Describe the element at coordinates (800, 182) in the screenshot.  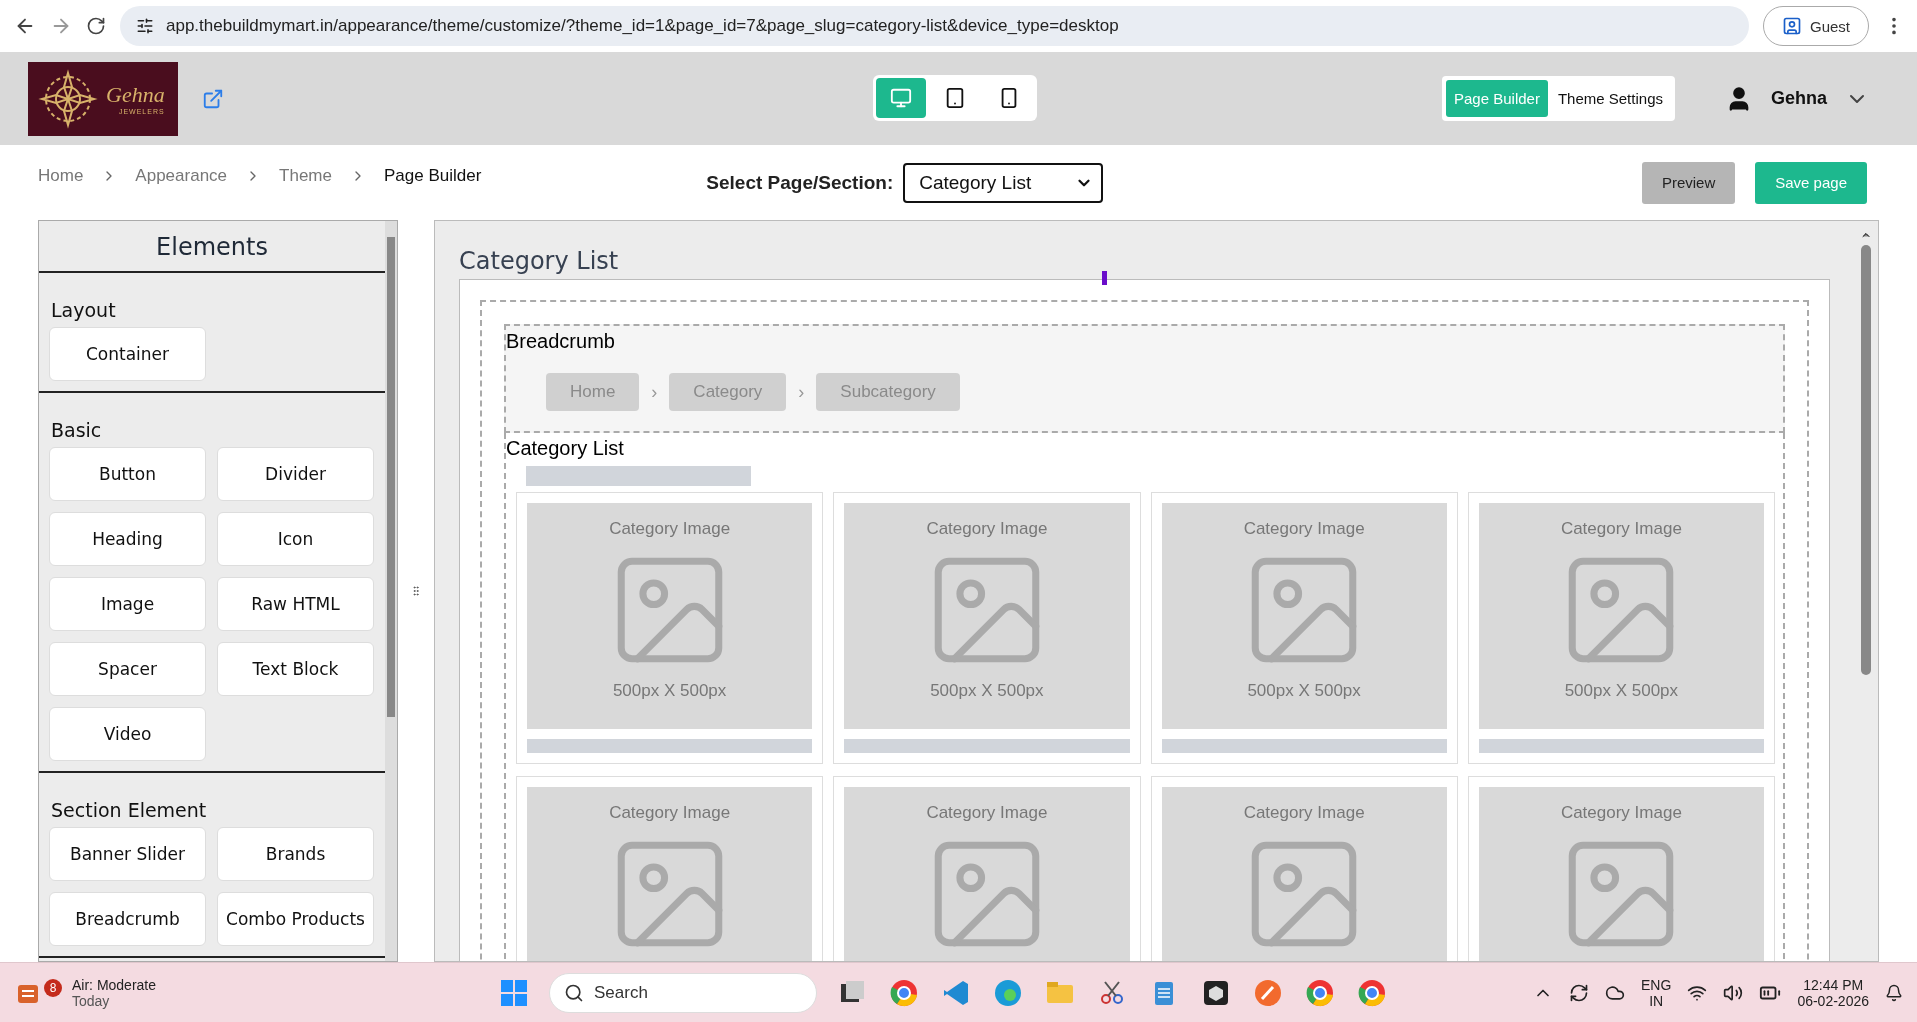
I see `select-label: Select Page/Section:` at that location.